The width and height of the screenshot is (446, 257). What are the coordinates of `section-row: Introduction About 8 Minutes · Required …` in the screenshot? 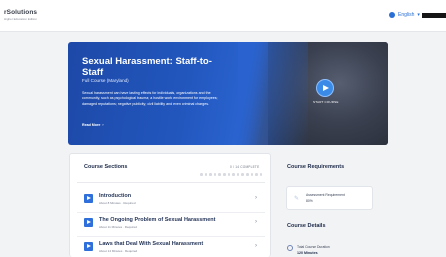 It's located at (171, 201).